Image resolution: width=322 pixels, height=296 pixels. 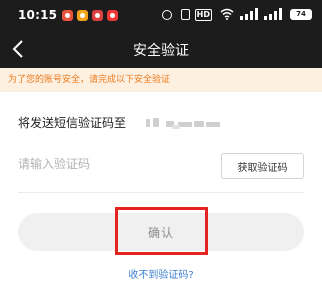 What do you see at coordinates (161, 192) in the screenshot?
I see `divider` at bounding box center [161, 192].